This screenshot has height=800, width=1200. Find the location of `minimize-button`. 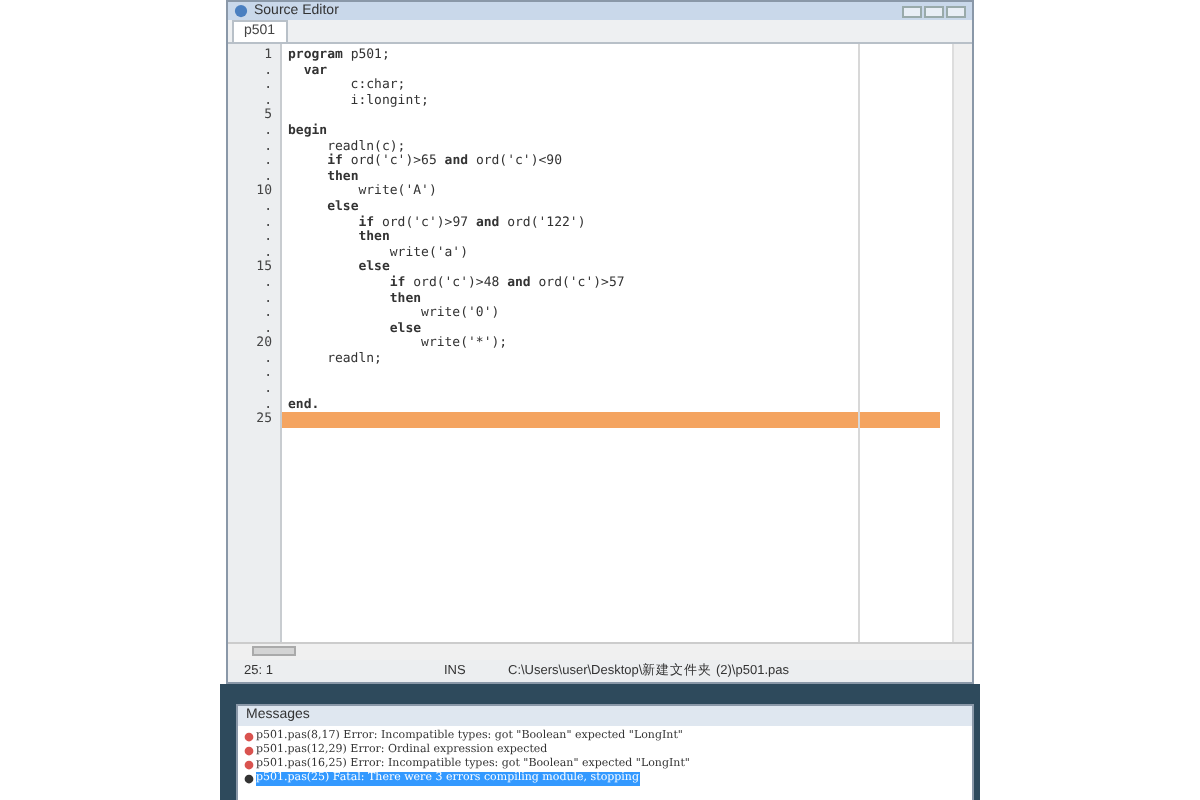

minimize-button is located at coordinates (912, 11).